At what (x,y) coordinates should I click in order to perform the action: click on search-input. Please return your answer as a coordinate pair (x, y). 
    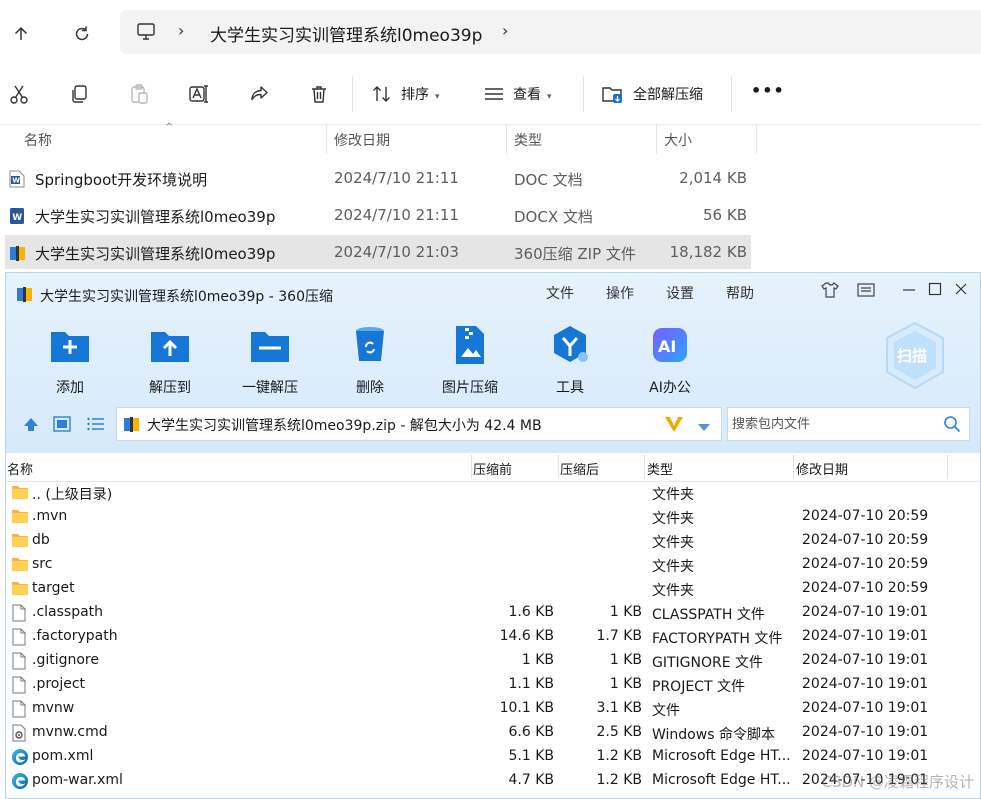
    Looking at the image, I should click on (832, 424).